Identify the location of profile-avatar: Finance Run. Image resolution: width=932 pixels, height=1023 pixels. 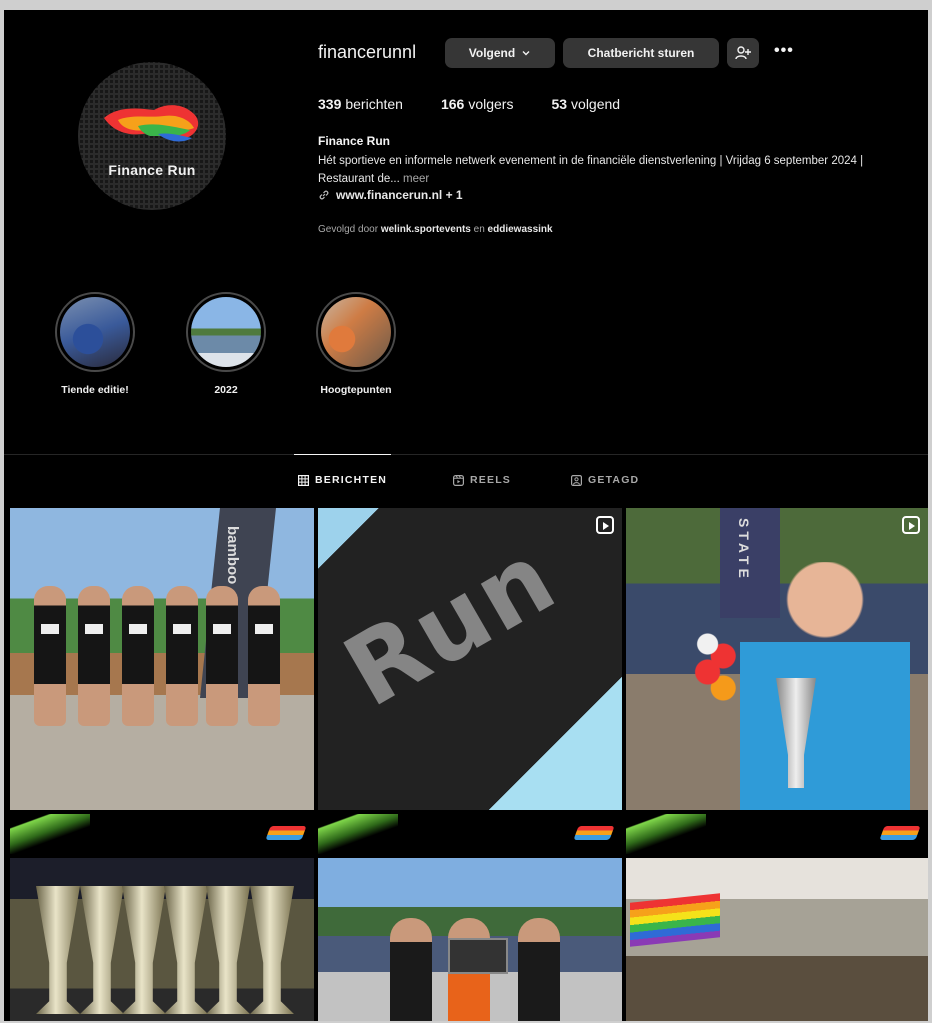
(152, 136).